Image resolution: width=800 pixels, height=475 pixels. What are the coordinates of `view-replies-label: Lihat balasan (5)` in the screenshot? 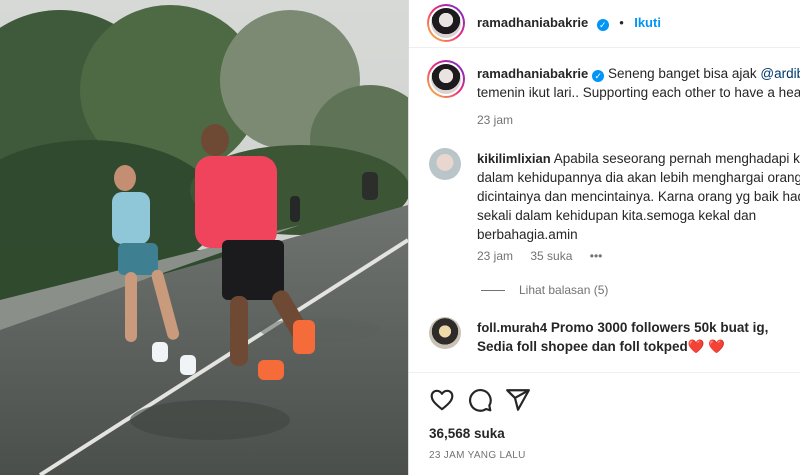 It's located at (564, 290).